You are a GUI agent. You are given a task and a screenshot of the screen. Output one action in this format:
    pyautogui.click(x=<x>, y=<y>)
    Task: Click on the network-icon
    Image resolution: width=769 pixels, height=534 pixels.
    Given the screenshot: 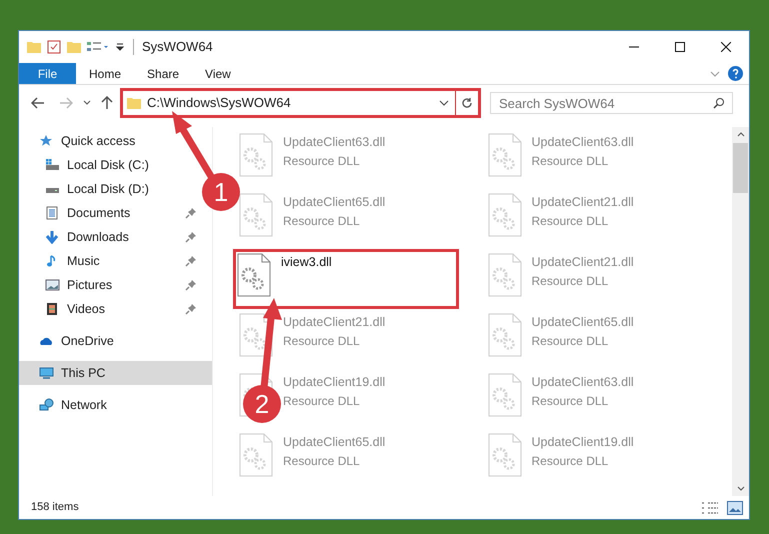 What is the action you would take?
    pyautogui.click(x=46, y=405)
    